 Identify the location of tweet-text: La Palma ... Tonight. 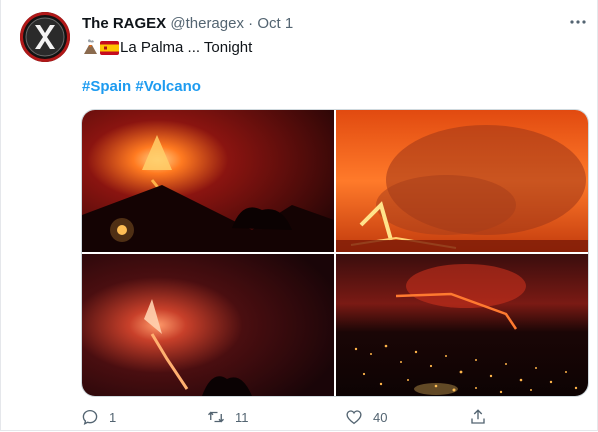
(167, 49).